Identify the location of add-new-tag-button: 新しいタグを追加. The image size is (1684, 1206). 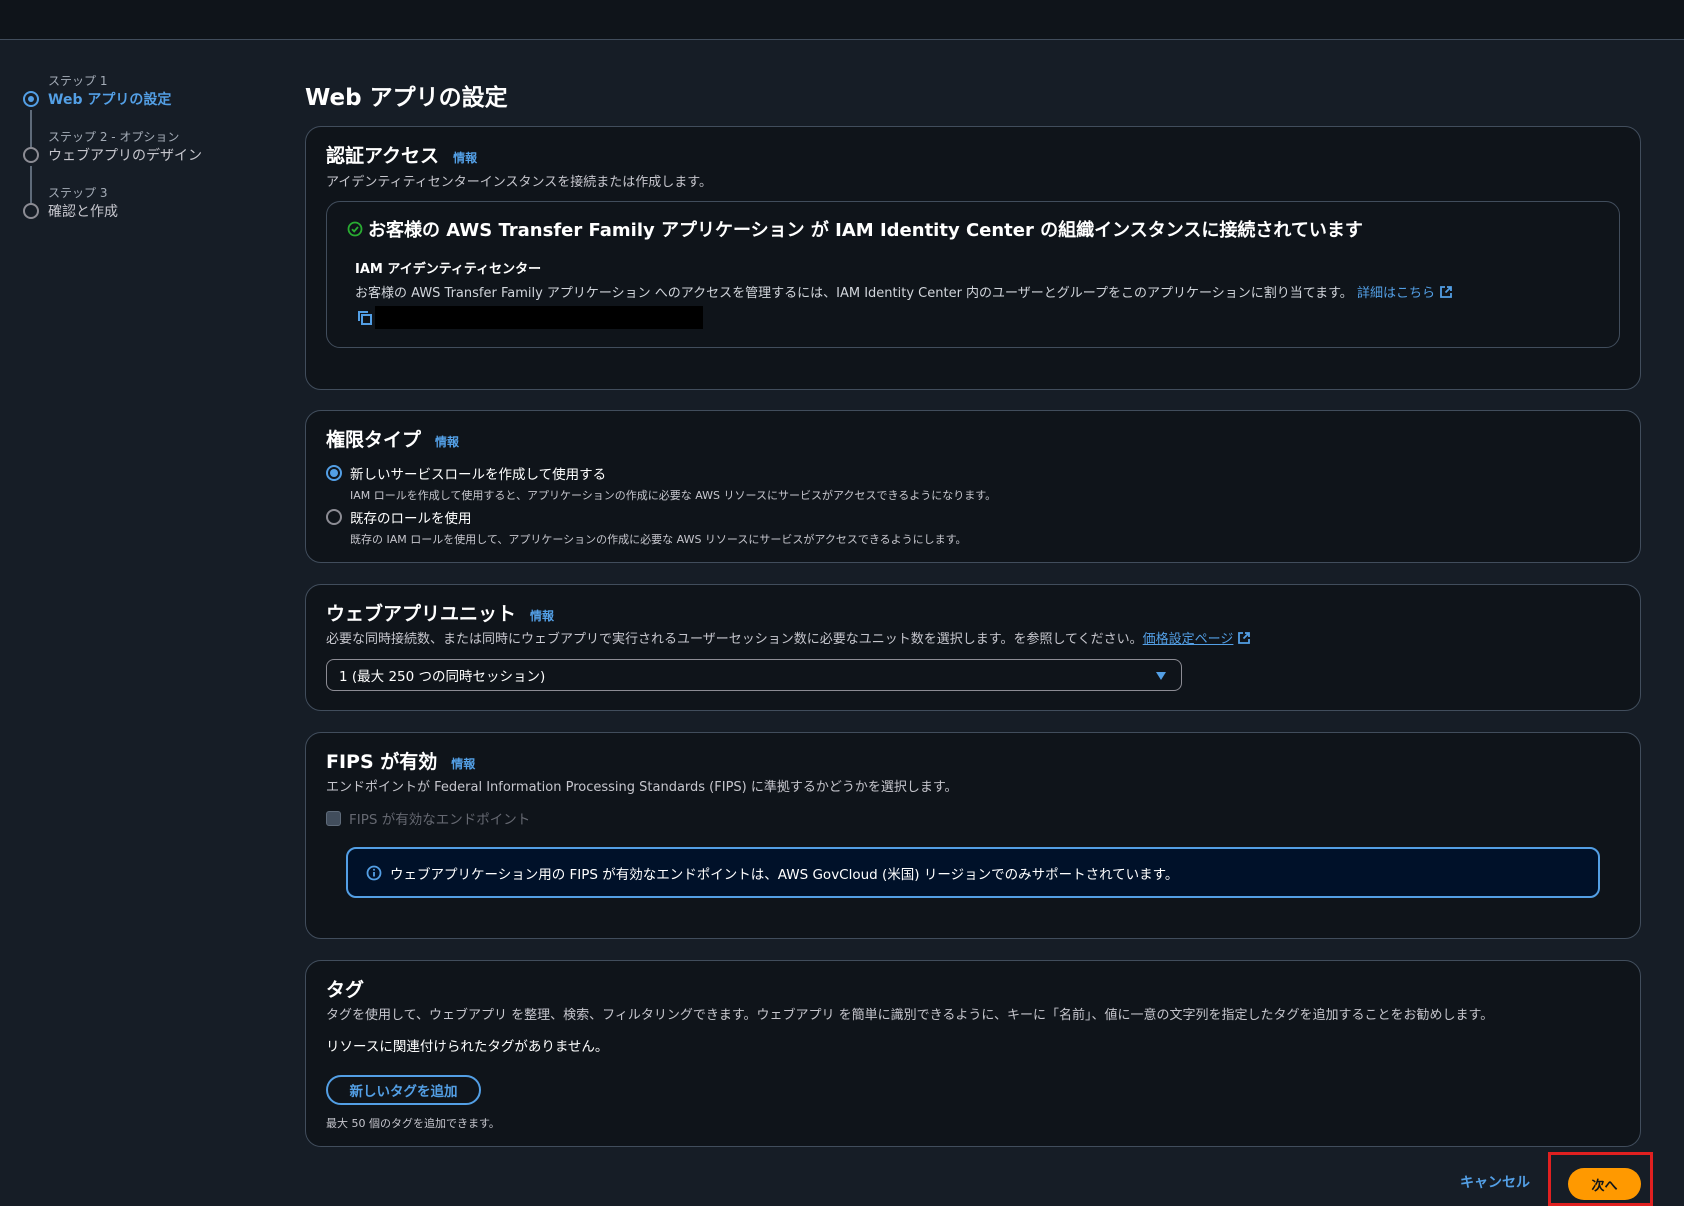
(403, 1090).